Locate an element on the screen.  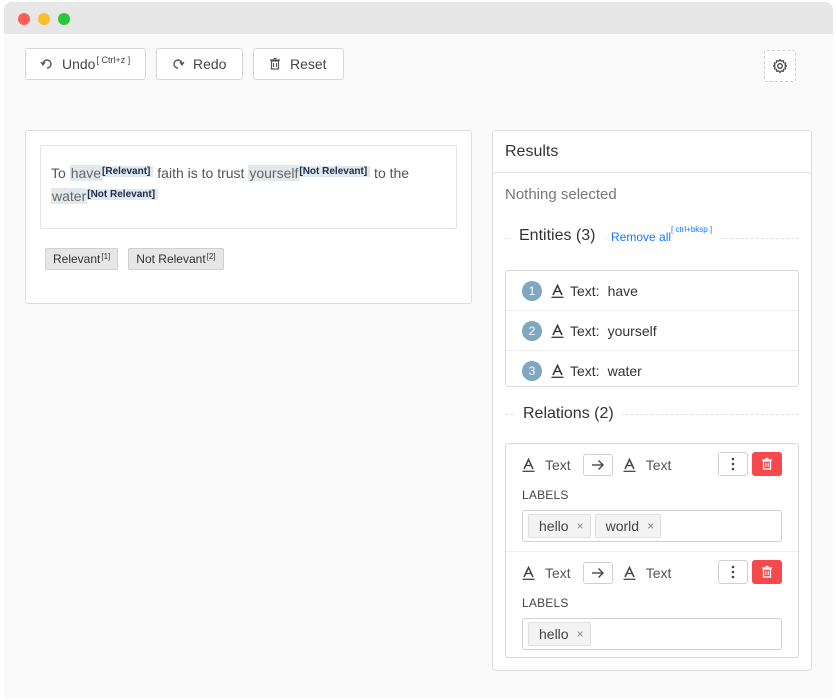
entity-number-badge: 3 is located at coordinates (532, 370).